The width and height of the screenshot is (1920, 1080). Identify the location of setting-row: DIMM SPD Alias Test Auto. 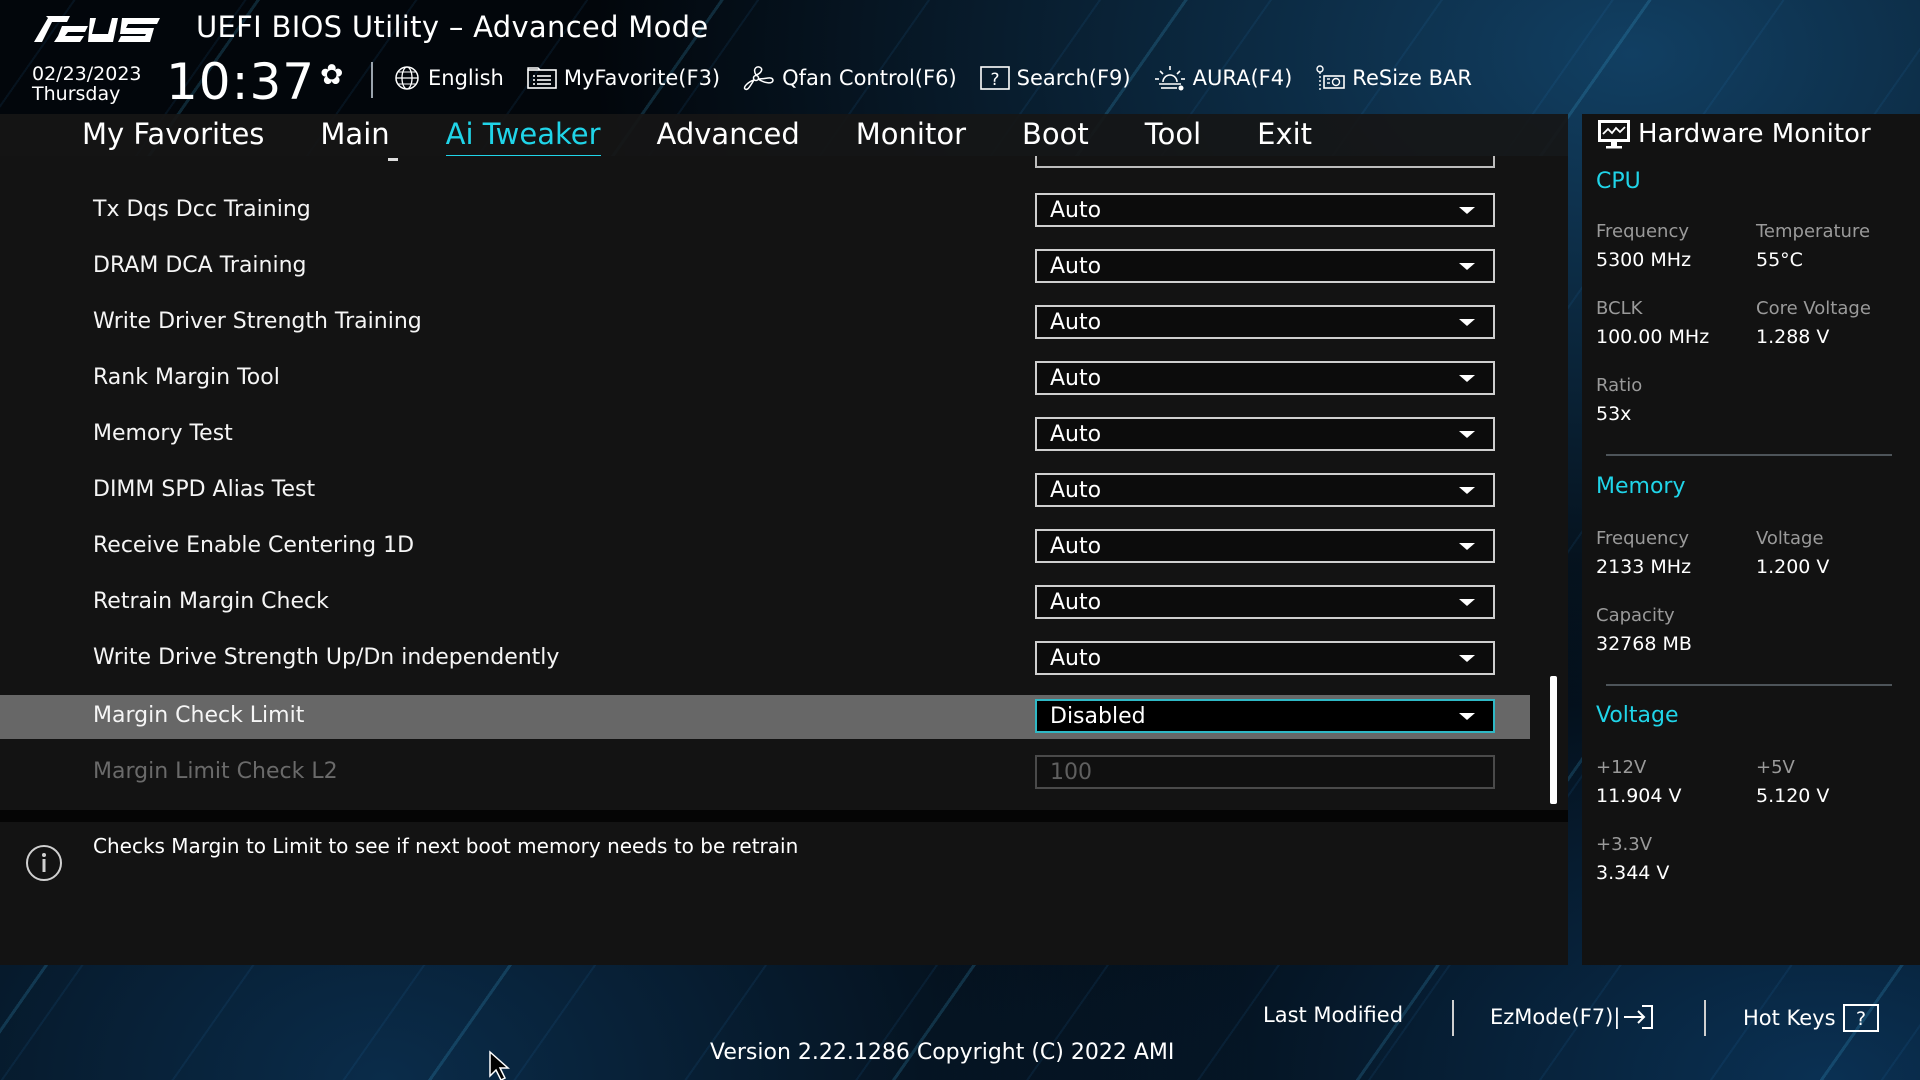
(765, 491).